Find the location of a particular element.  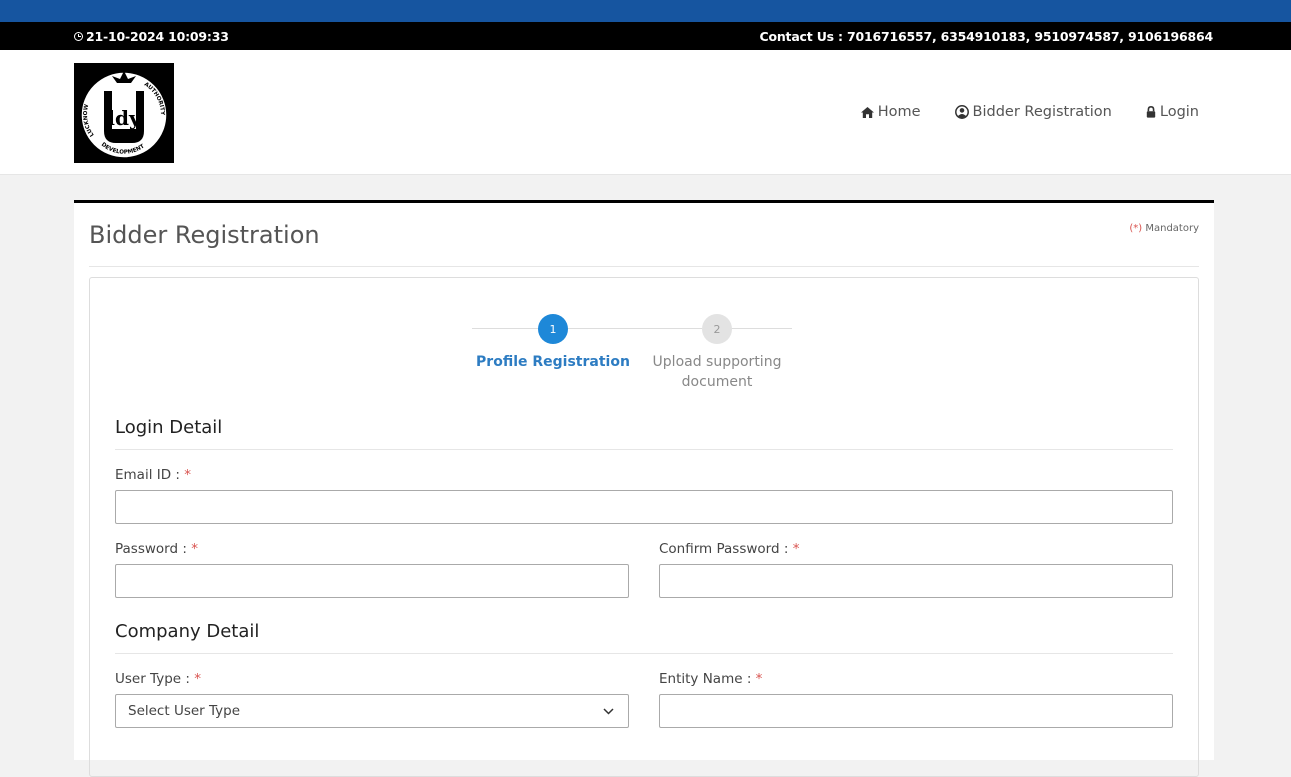

email-label: Email ID : * is located at coordinates (153, 475).